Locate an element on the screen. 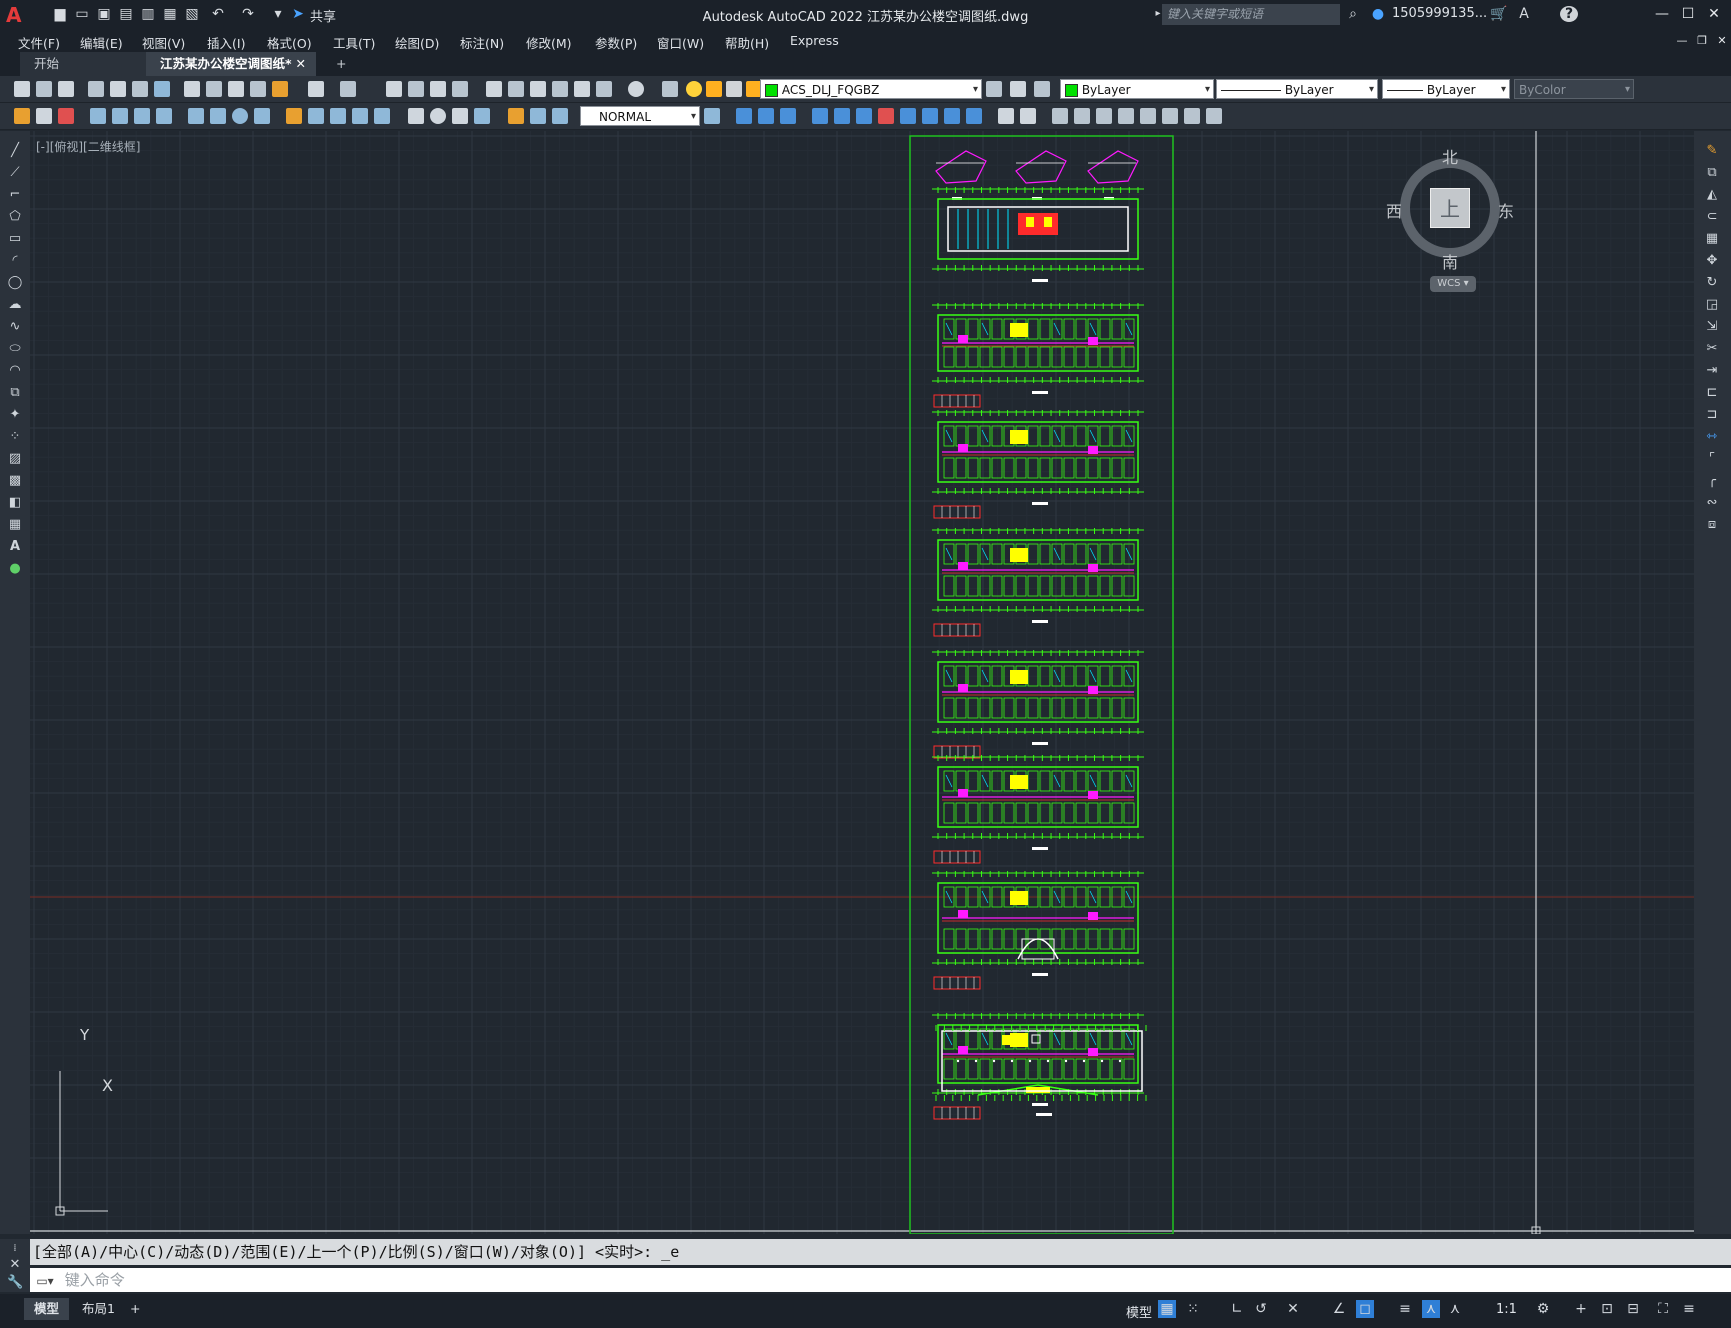 The height and width of the screenshot is (1328, 1731). qnew-icon is located at coordinates (22, 89).